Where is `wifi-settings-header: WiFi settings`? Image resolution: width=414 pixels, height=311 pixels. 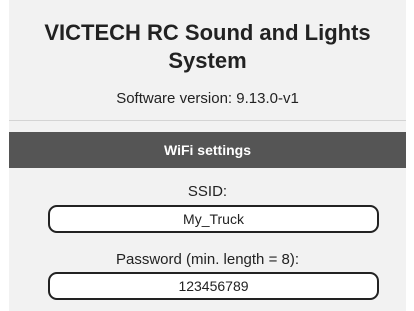 wifi-settings-header: WiFi settings is located at coordinates (207, 150).